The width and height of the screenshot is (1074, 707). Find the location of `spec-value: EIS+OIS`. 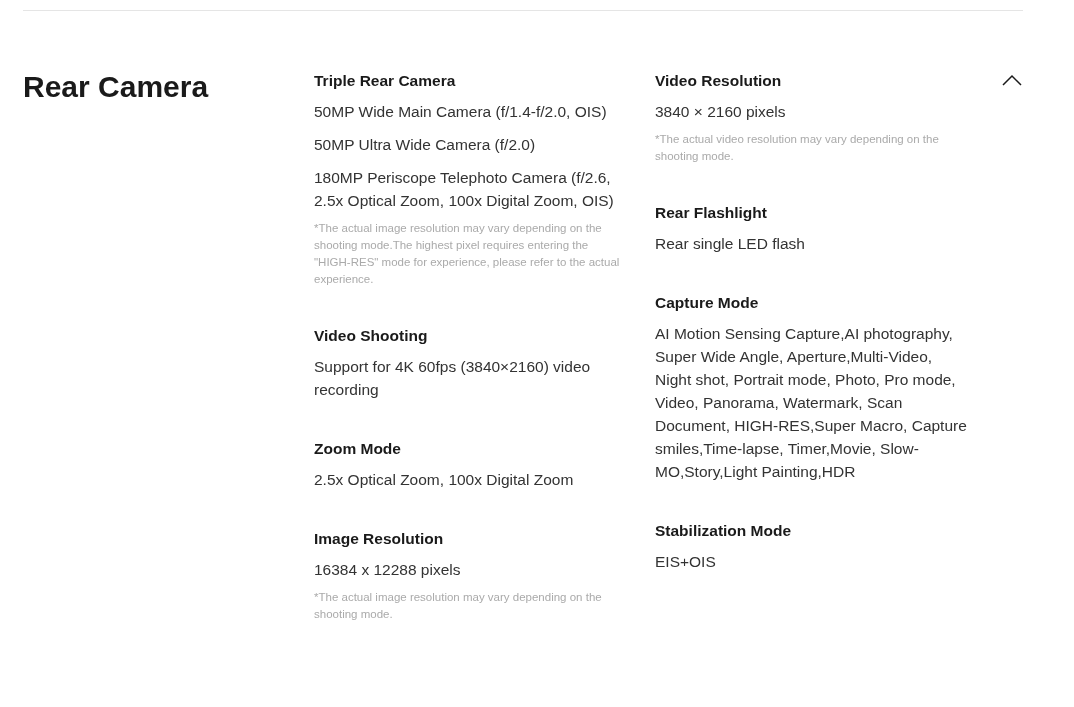

spec-value: EIS+OIS is located at coordinates (686, 562).